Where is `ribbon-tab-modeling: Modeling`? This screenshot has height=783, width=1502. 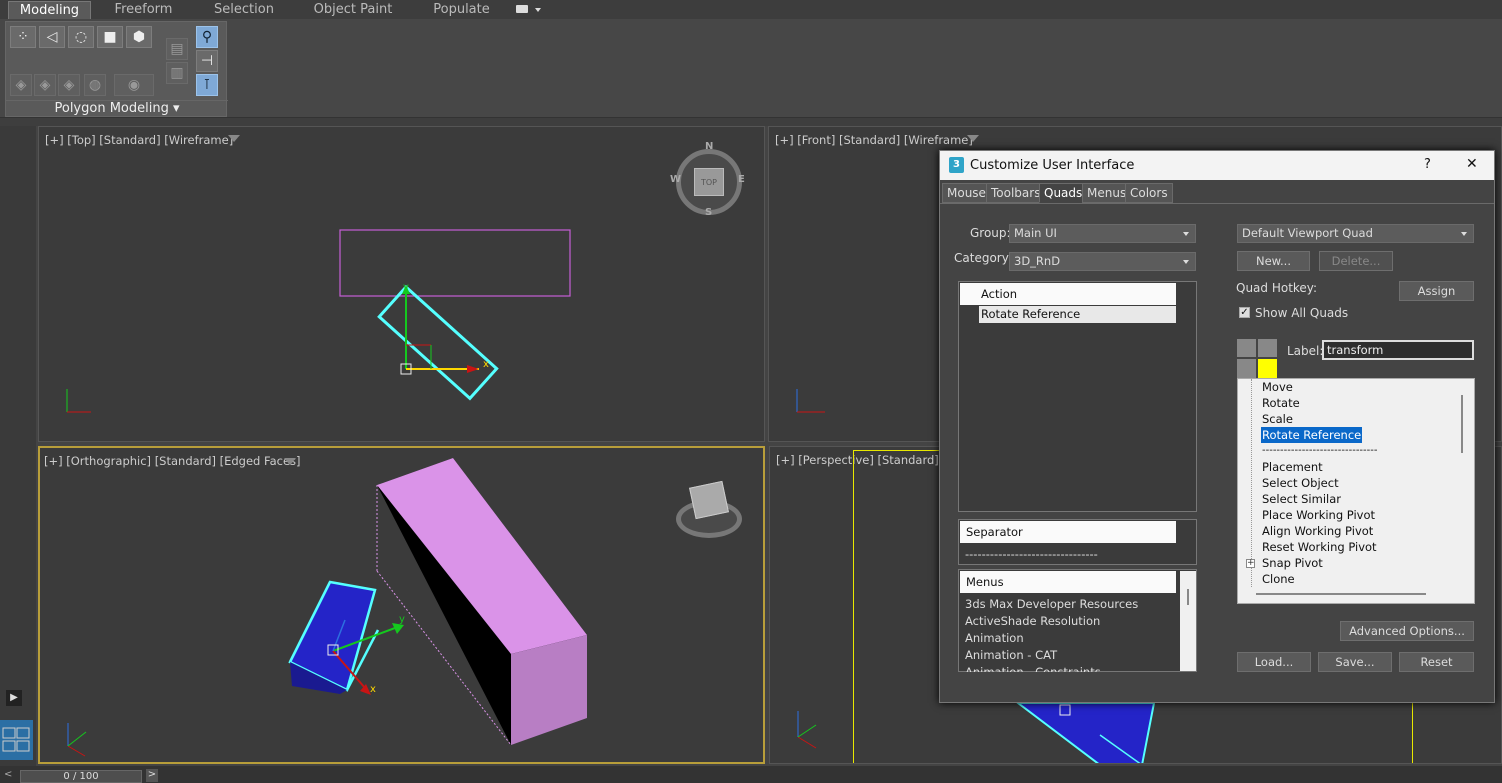 ribbon-tab-modeling: Modeling is located at coordinates (49, 10).